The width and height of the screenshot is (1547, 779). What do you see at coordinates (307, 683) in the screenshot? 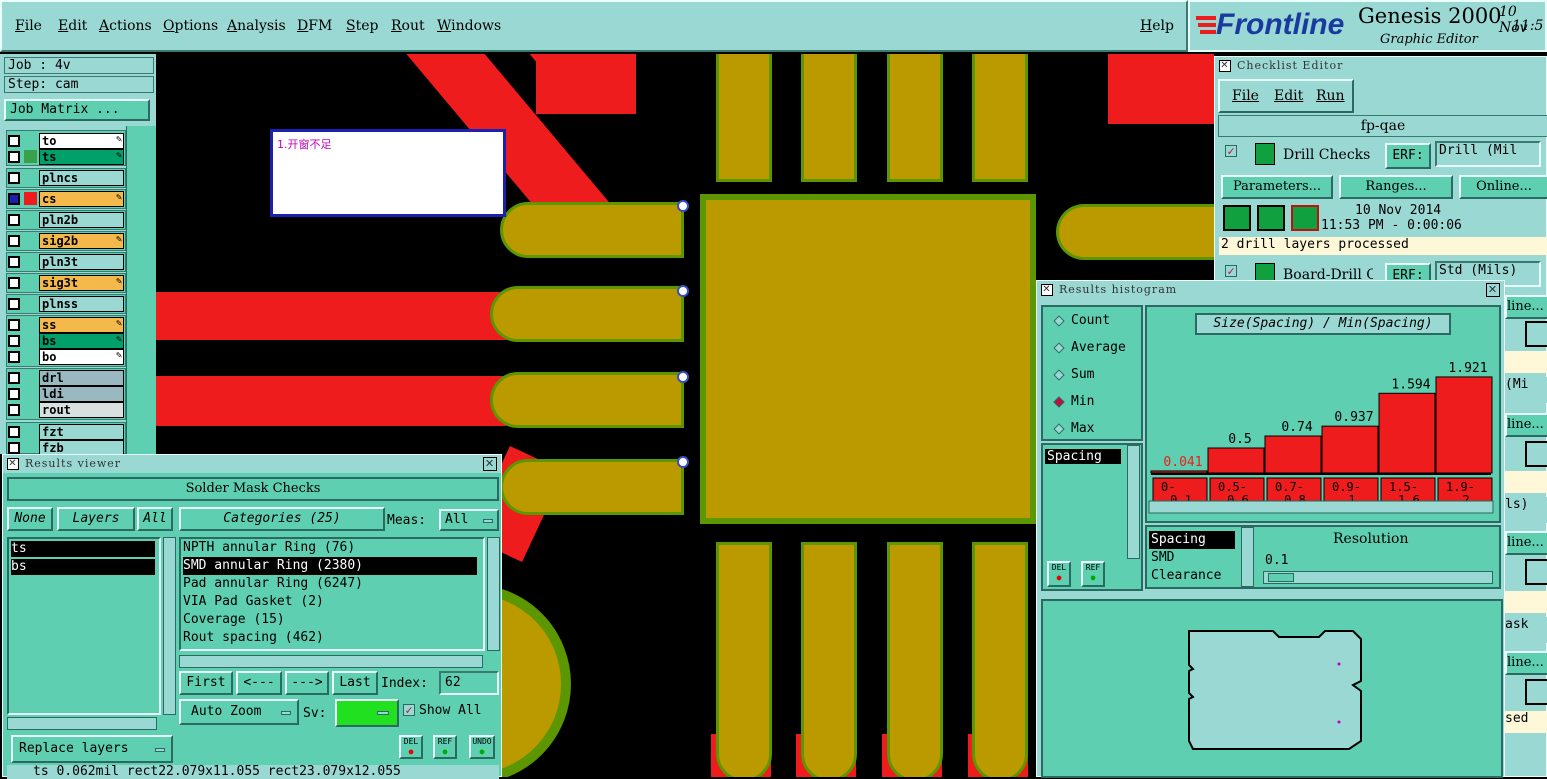
I see `next-button: --->` at bounding box center [307, 683].